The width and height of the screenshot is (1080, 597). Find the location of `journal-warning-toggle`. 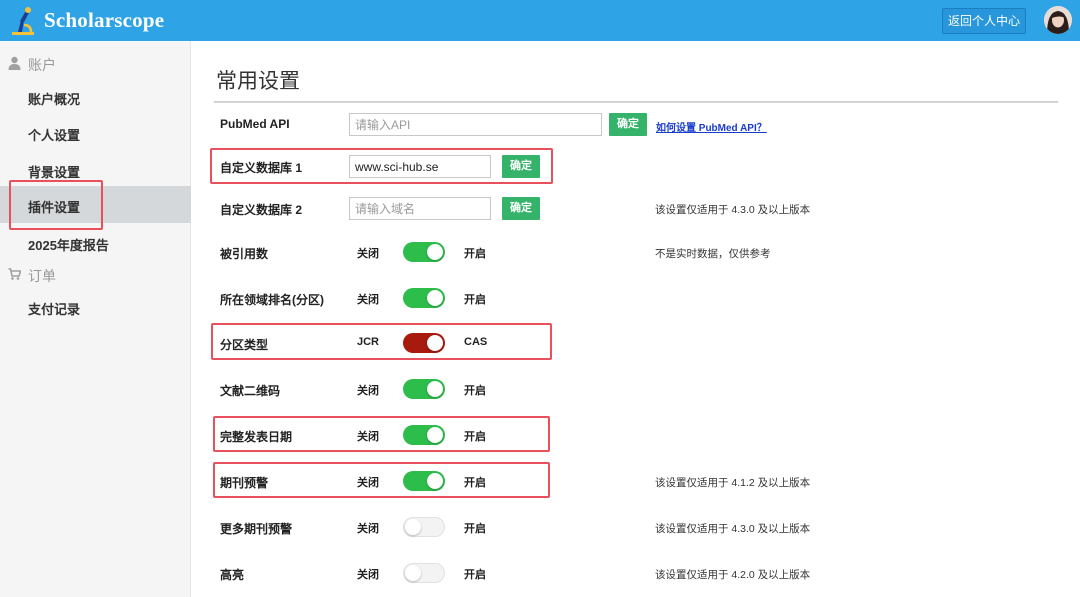

journal-warning-toggle is located at coordinates (424, 481).